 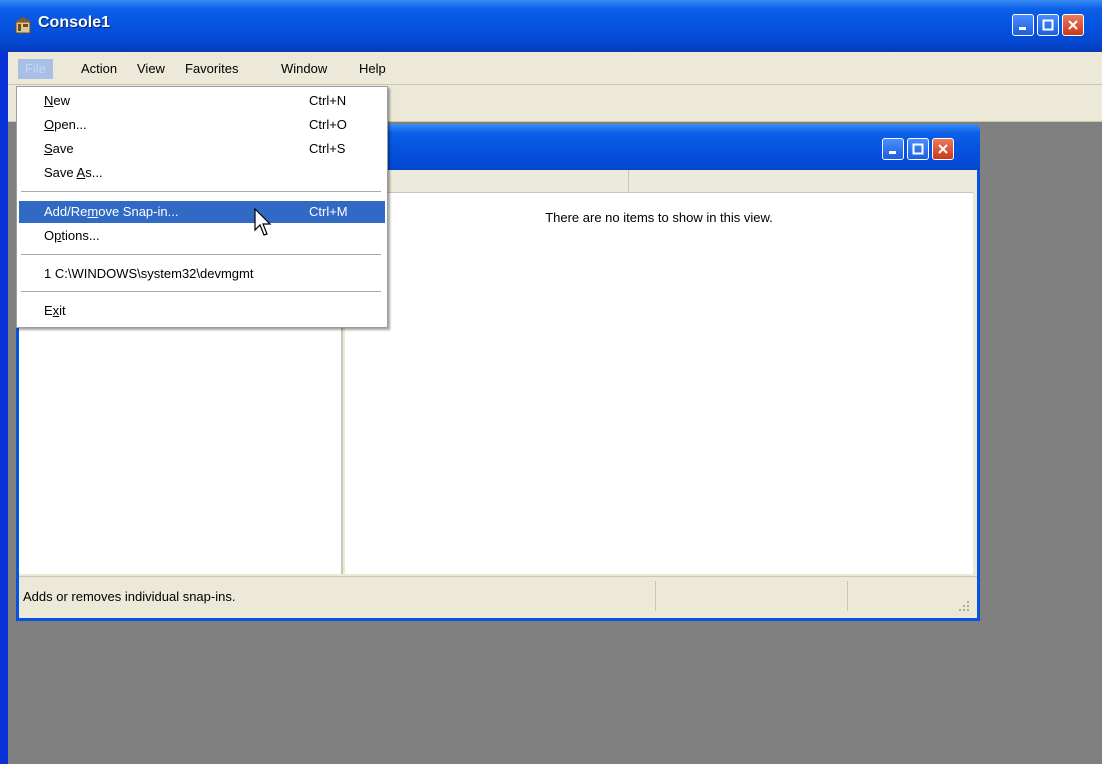 I want to click on accel-open: O, so click(x=49, y=124).